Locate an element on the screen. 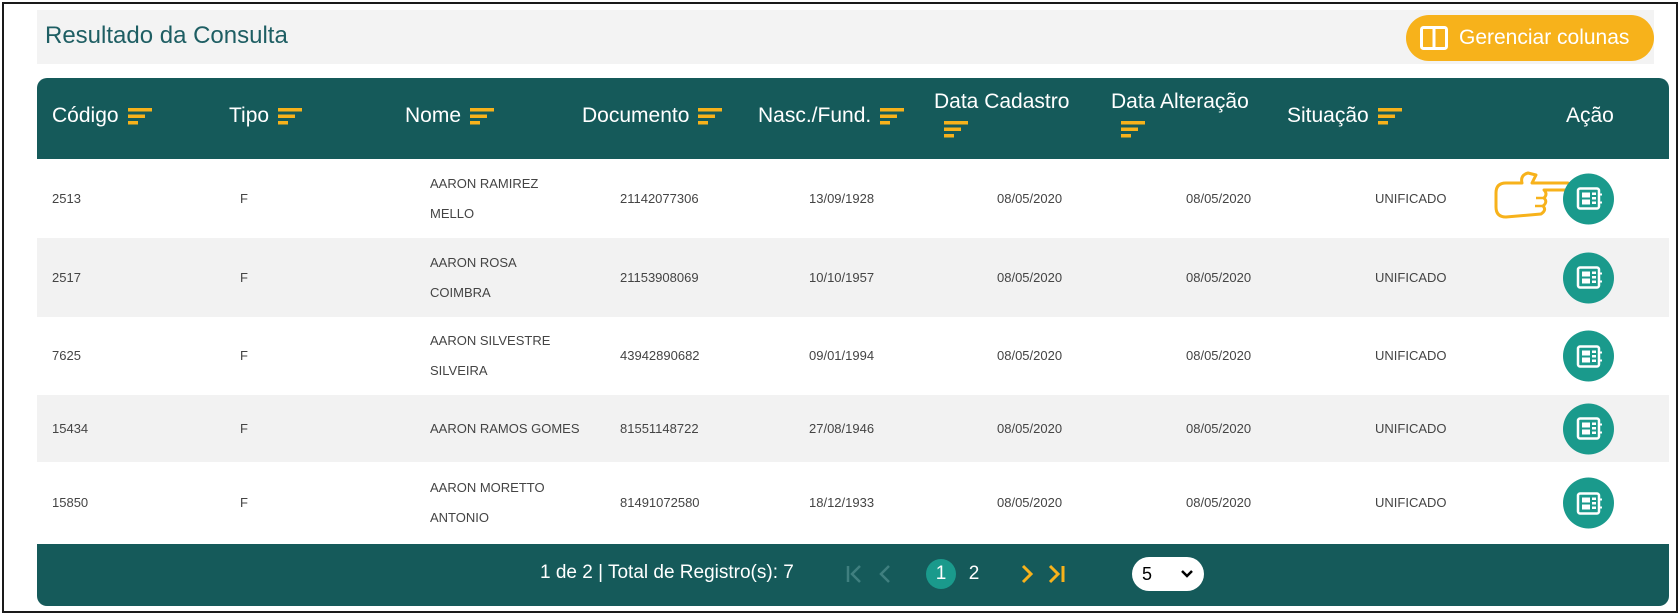 The width and height of the screenshot is (1680, 615). column-header-tipo: Tipo is located at coordinates (266, 116).